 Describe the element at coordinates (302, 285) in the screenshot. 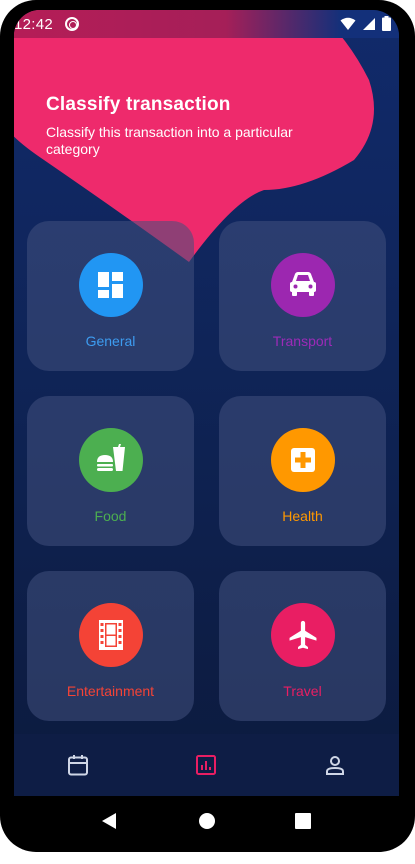

I see `car-icon` at that location.